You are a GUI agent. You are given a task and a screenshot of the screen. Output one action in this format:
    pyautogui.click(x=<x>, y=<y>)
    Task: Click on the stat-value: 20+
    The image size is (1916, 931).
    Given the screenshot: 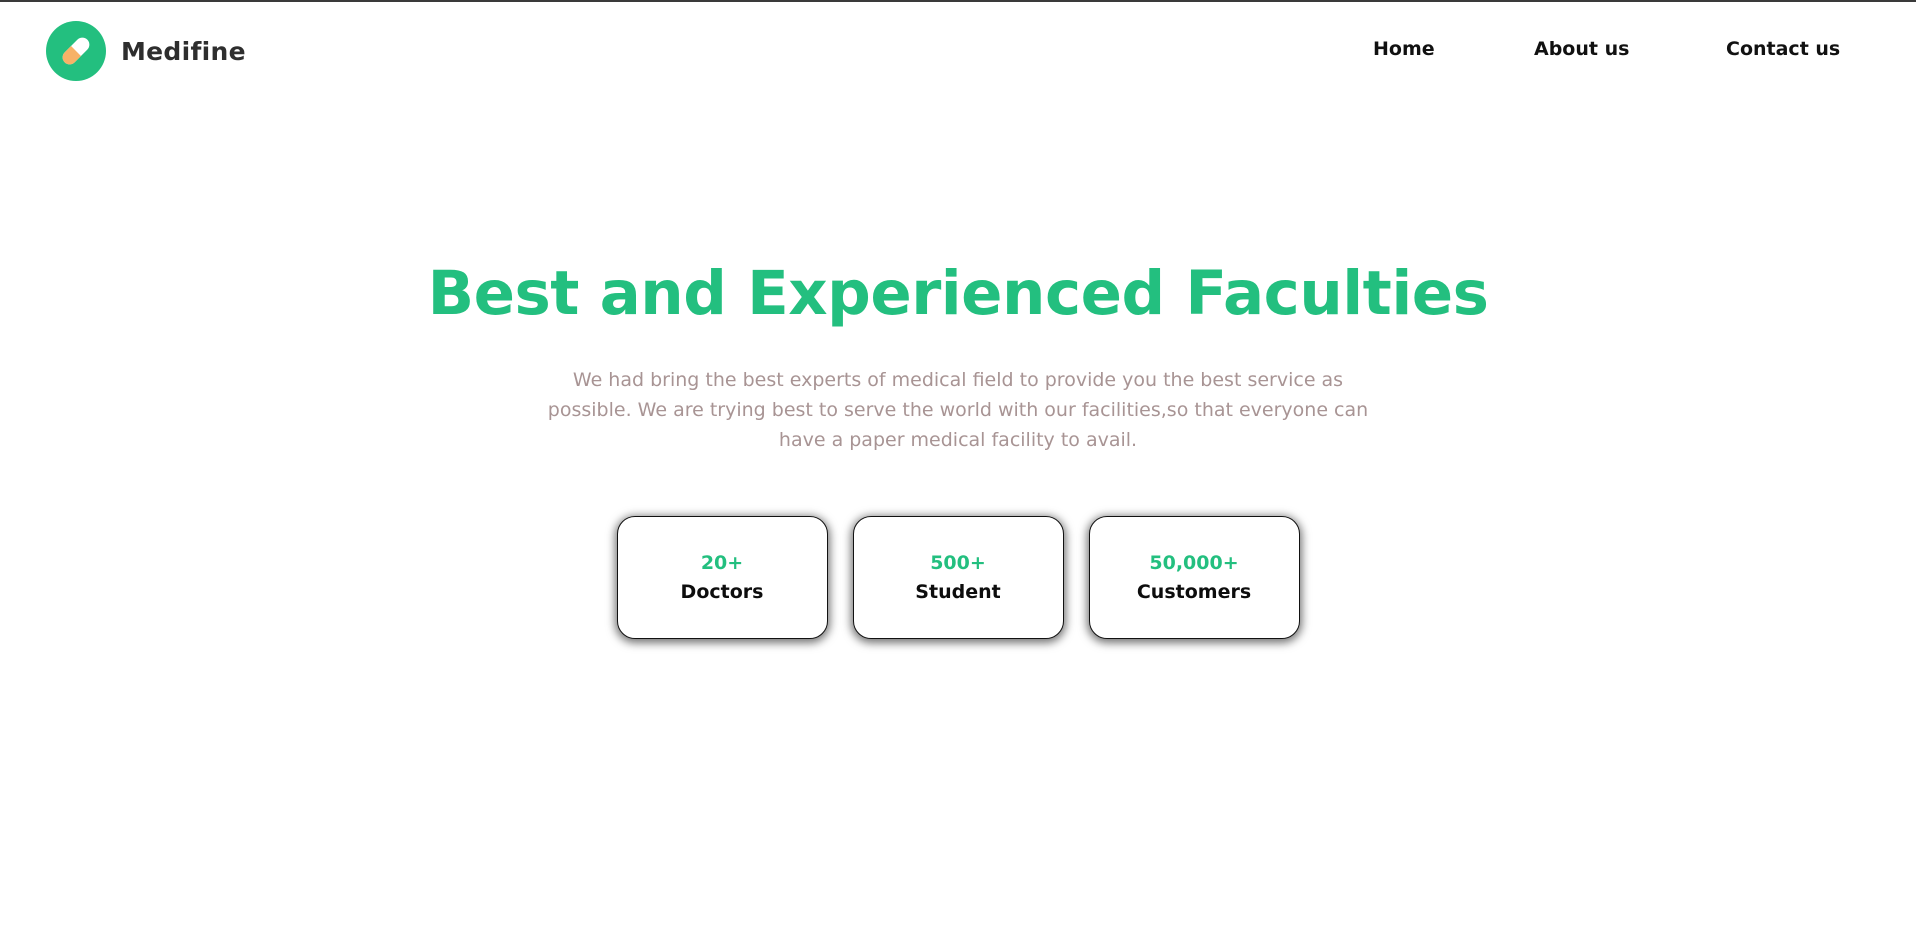 What is the action you would take?
    pyautogui.click(x=722, y=562)
    